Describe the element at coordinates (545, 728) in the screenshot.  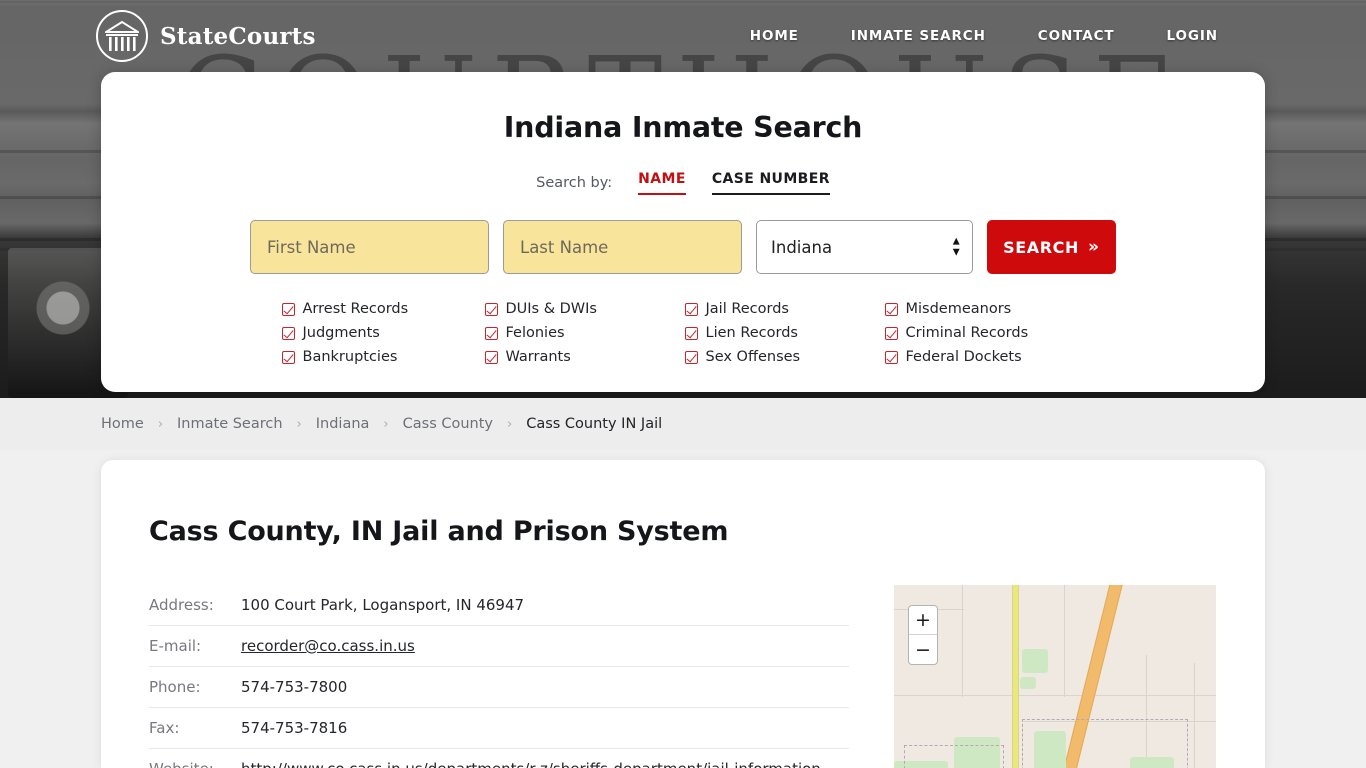
I see `detail-value-fax: 574-753-7816` at that location.